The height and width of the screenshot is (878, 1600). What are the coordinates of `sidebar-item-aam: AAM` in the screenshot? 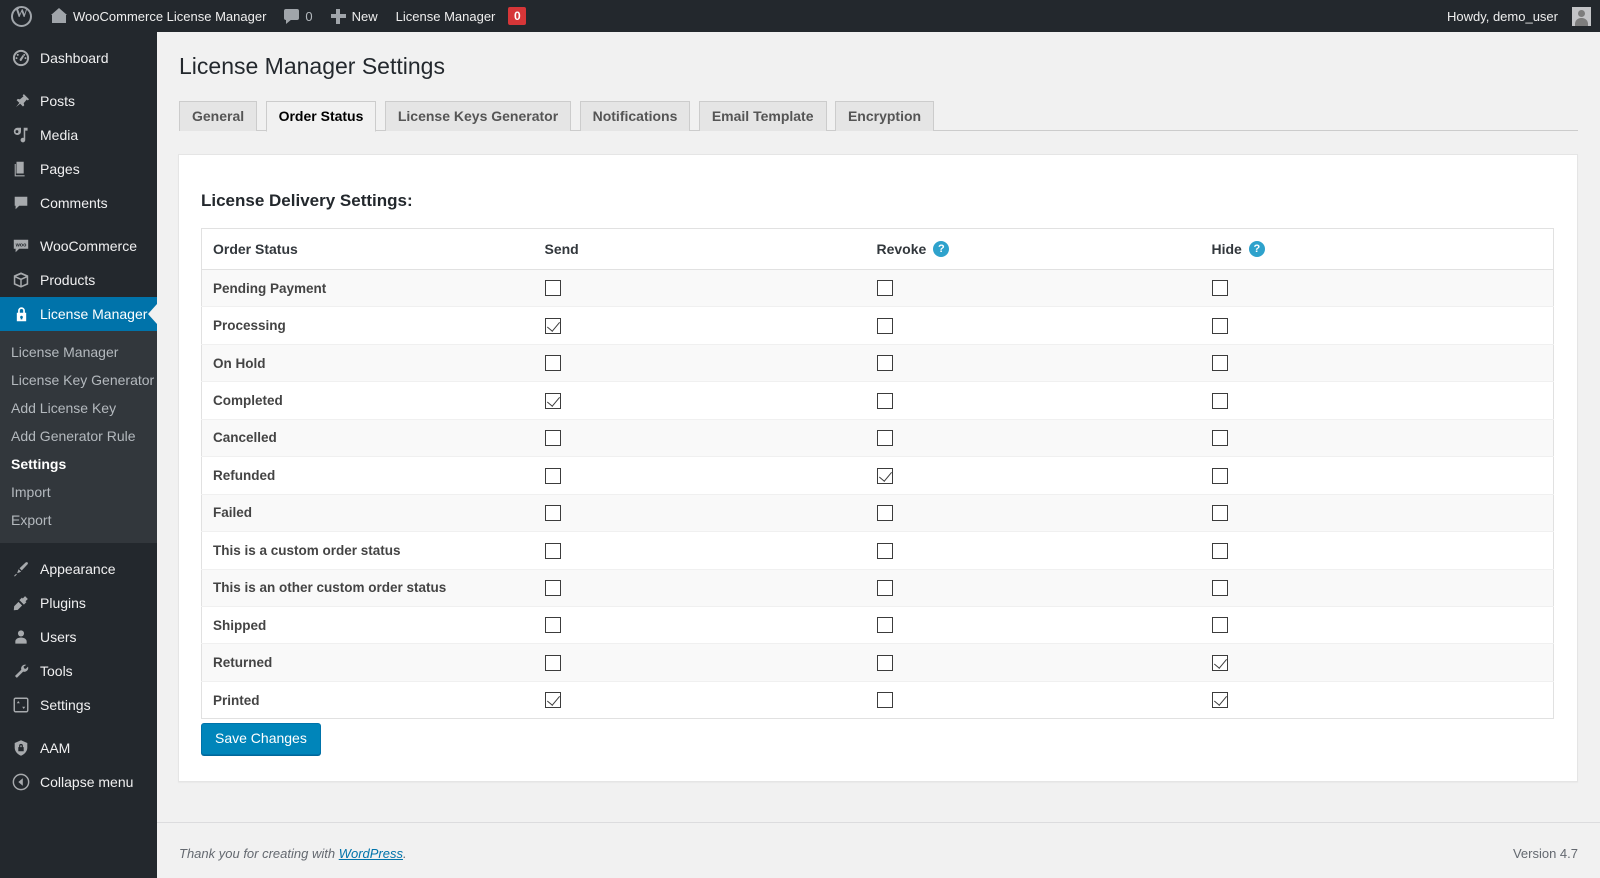 It's located at (78, 748).